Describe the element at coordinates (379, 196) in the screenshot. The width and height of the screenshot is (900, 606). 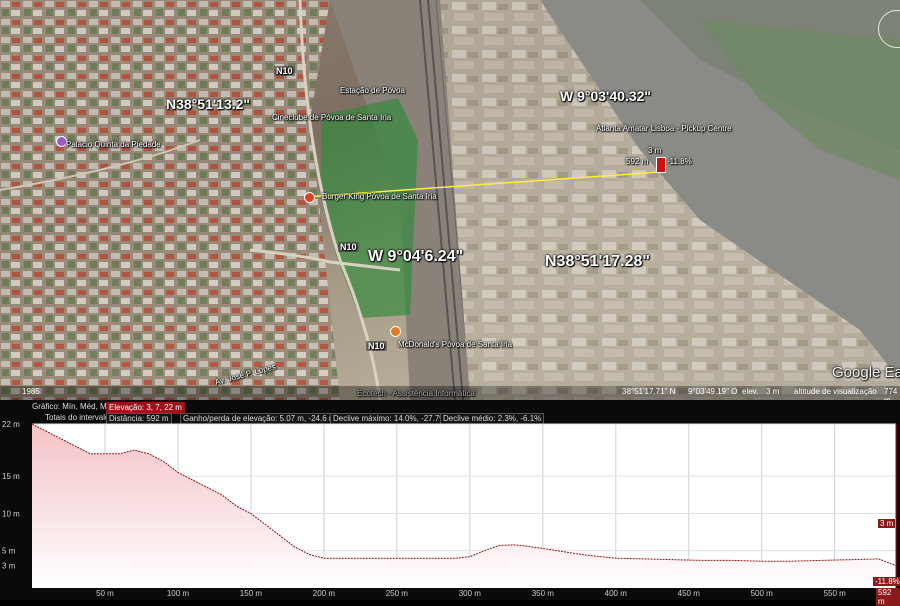
I see `place-label-burger-king: Burger King Póvoa de Santa Iria` at that location.